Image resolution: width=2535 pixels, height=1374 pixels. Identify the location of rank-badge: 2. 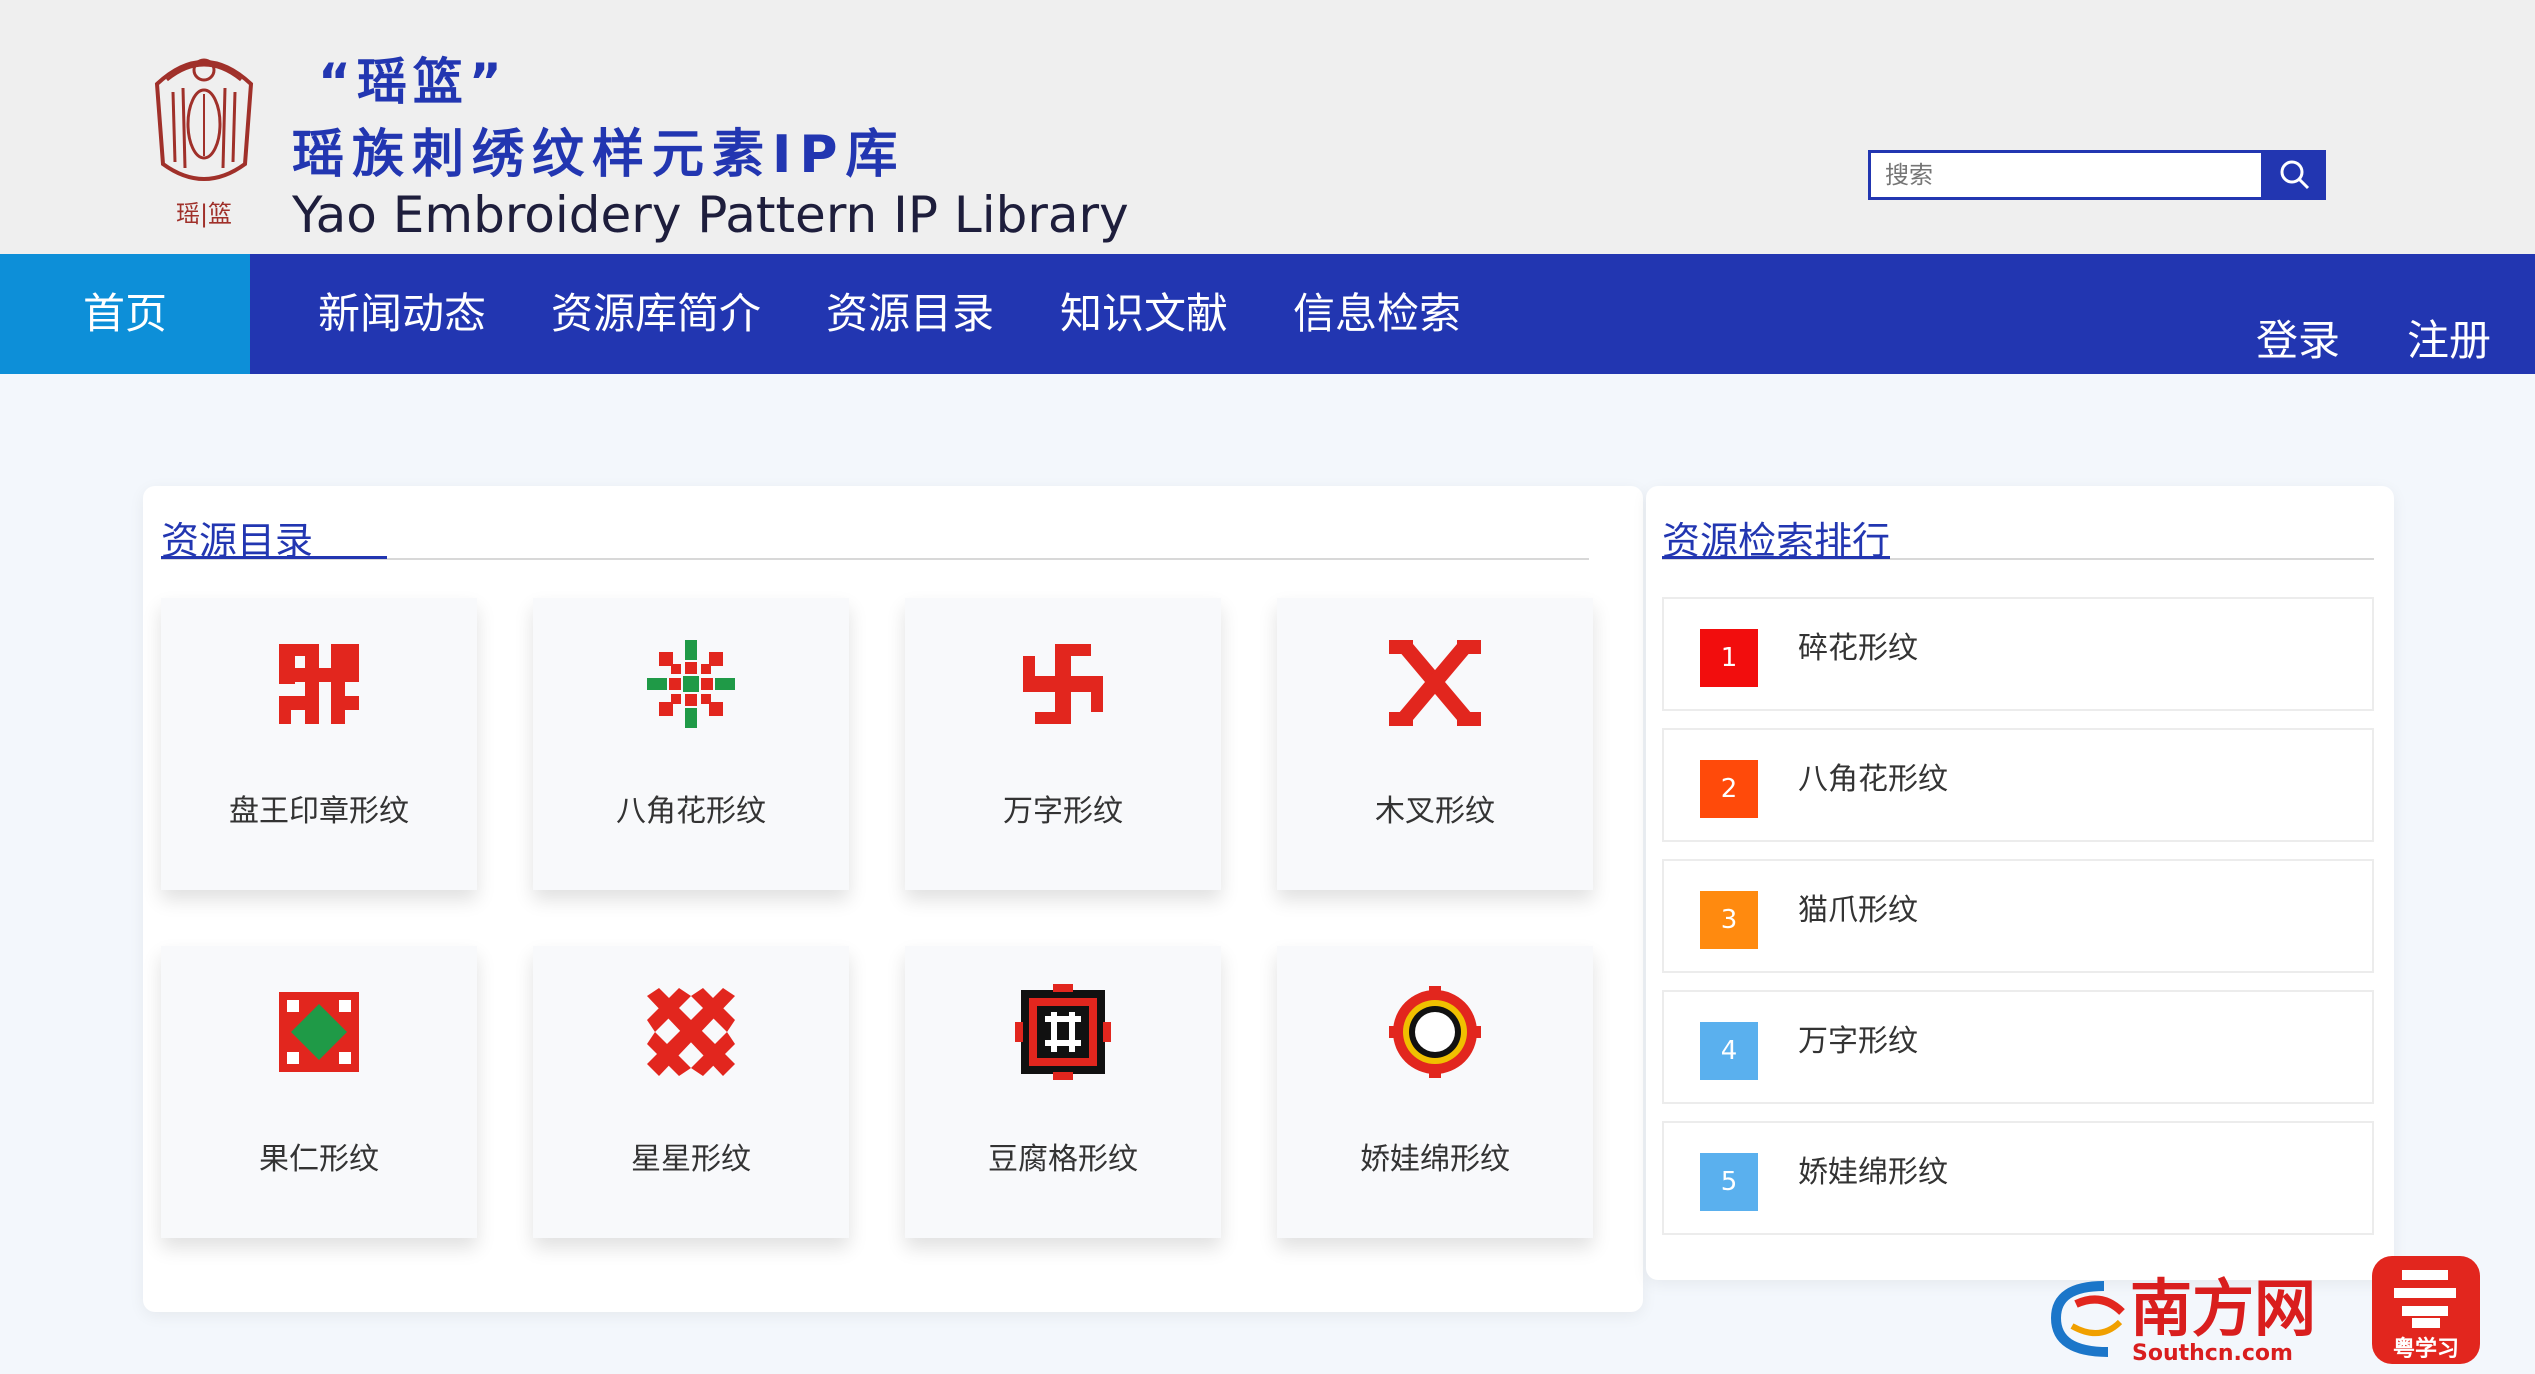
(1729, 789).